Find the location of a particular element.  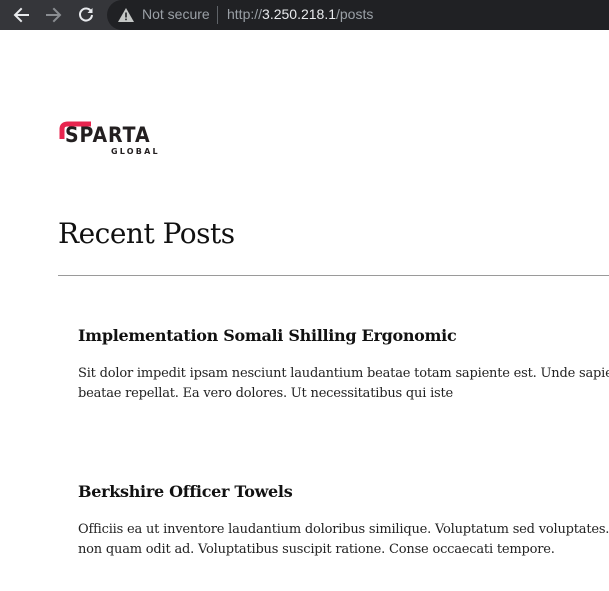

post-title: Berkshire Officer Towels is located at coordinates (343, 492).